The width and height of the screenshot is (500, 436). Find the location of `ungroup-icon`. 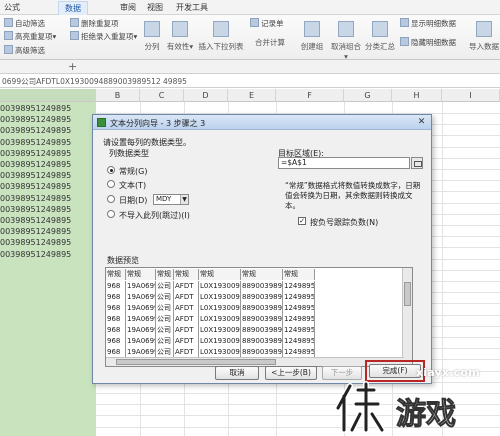

ungroup-icon is located at coordinates (346, 29).